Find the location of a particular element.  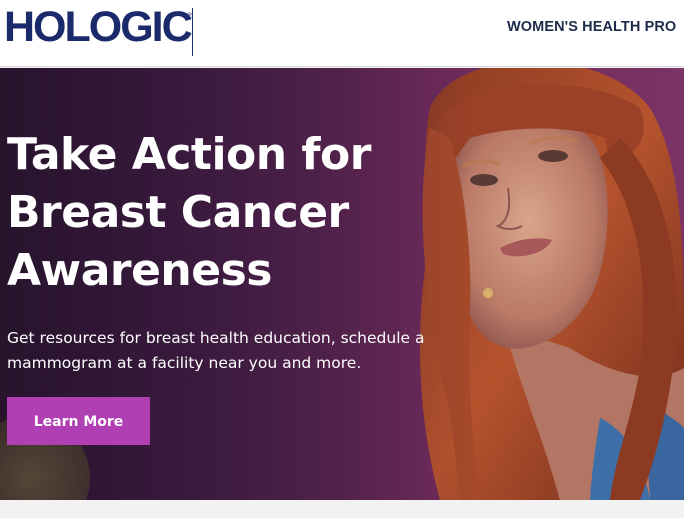

logo-divider is located at coordinates (192, 32).